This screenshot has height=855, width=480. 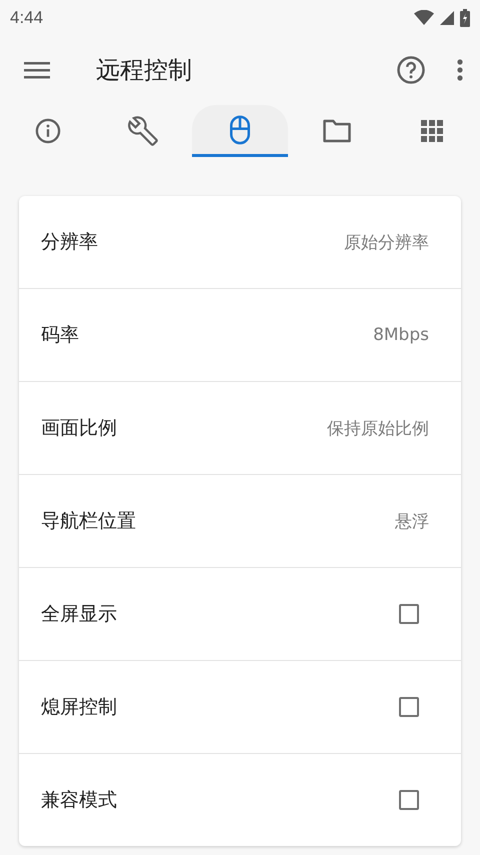 What do you see at coordinates (79, 800) in the screenshot?
I see `setting-label: 兼容模式` at bounding box center [79, 800].